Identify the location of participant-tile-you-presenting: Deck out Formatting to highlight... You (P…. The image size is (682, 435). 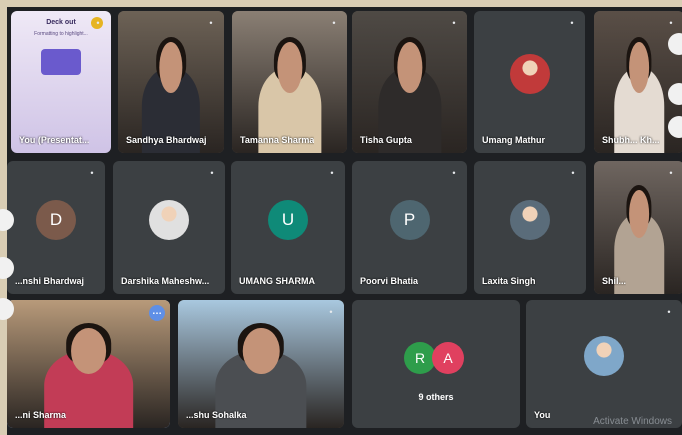
(61, 82).